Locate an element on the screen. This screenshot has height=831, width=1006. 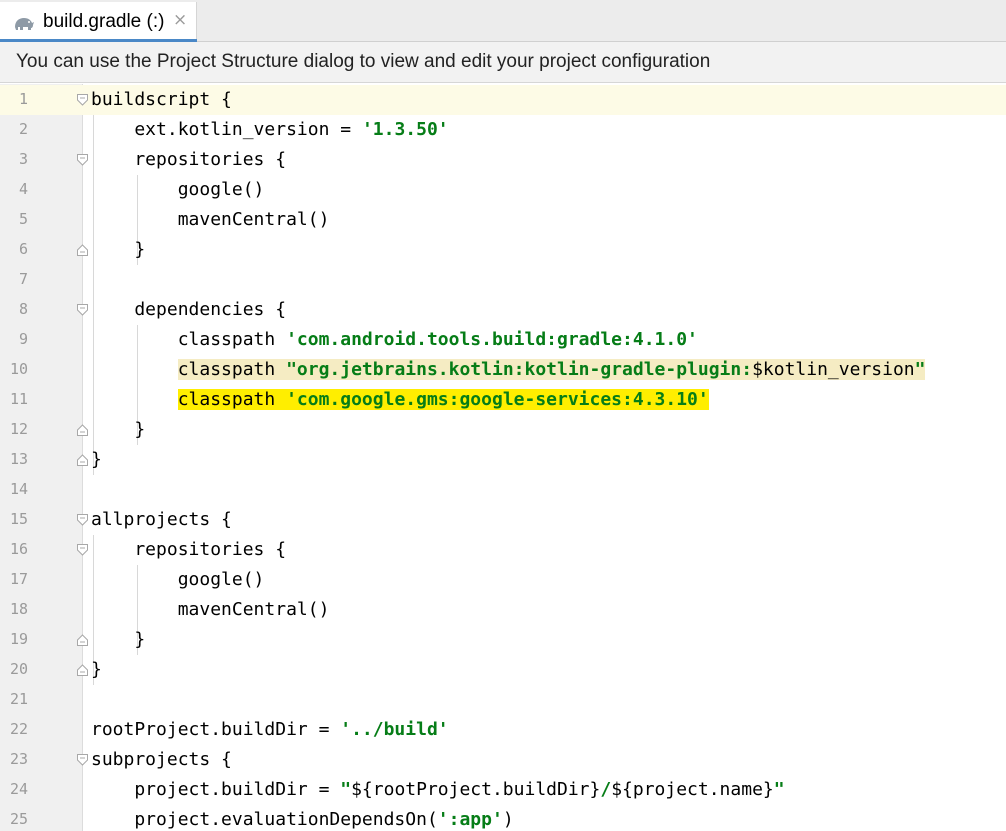
code-token: 'com.google.gms:google-services:4.3.10' is located at coordinates (497, 399).